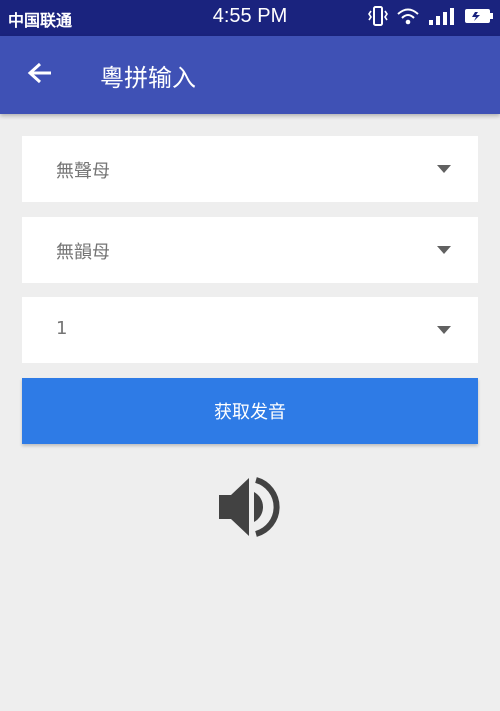 The image size is (500, 711). I want to click on final-select: 無韻母, so click(250, 250).